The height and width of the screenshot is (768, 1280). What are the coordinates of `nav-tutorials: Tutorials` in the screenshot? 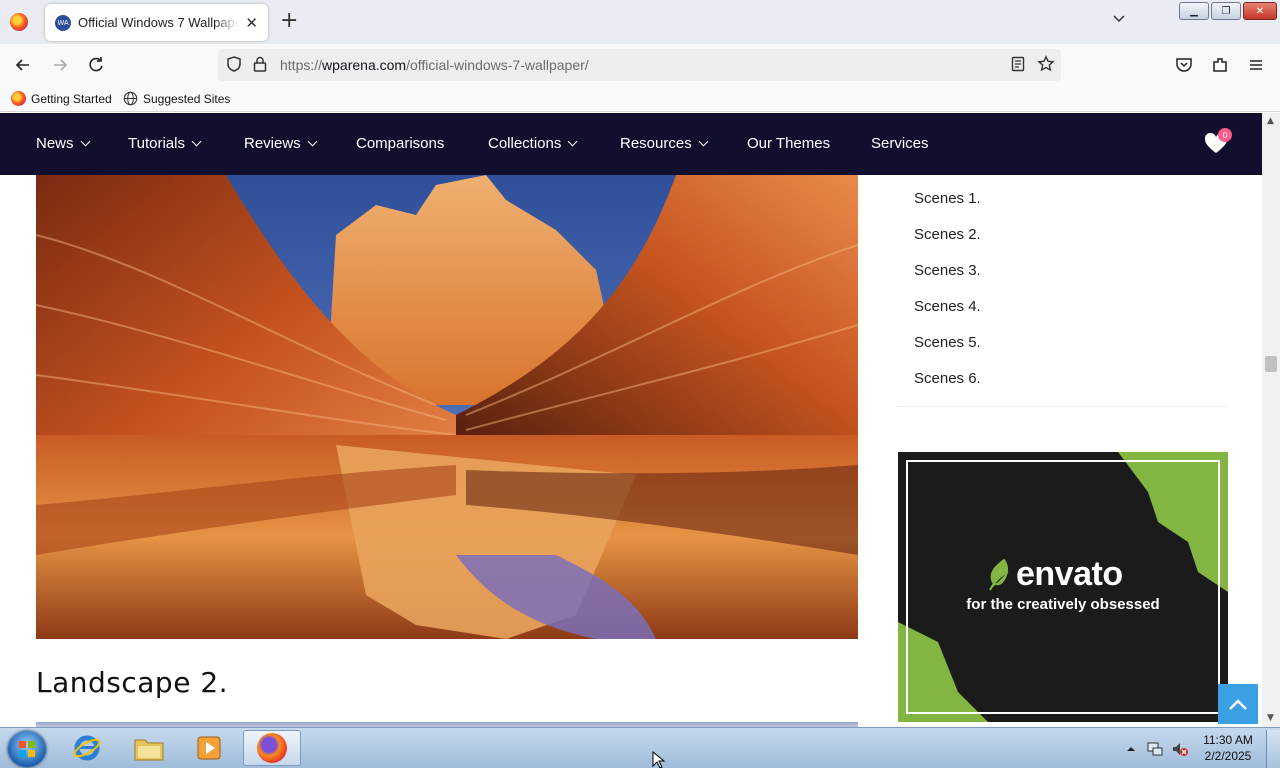 It's located at (165, 143).